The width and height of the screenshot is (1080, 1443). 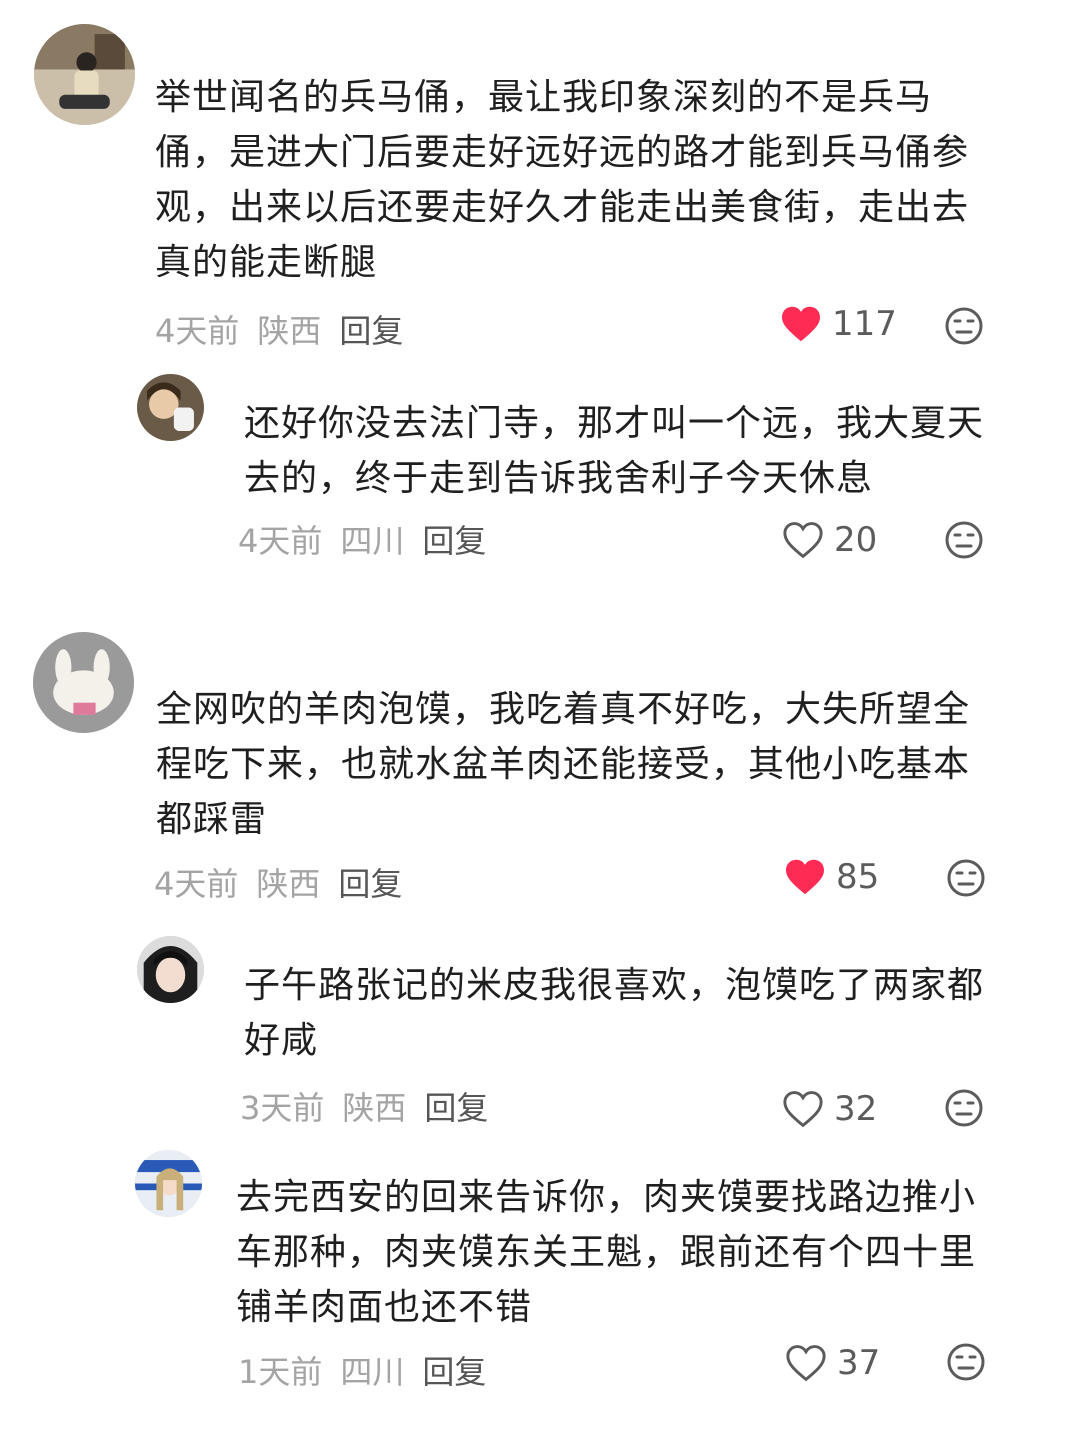 I want to click on comment-text: 子午路张记的米皮我很喜欢，泡馍吃了两家都好咸, so click(x=614, y=1013).